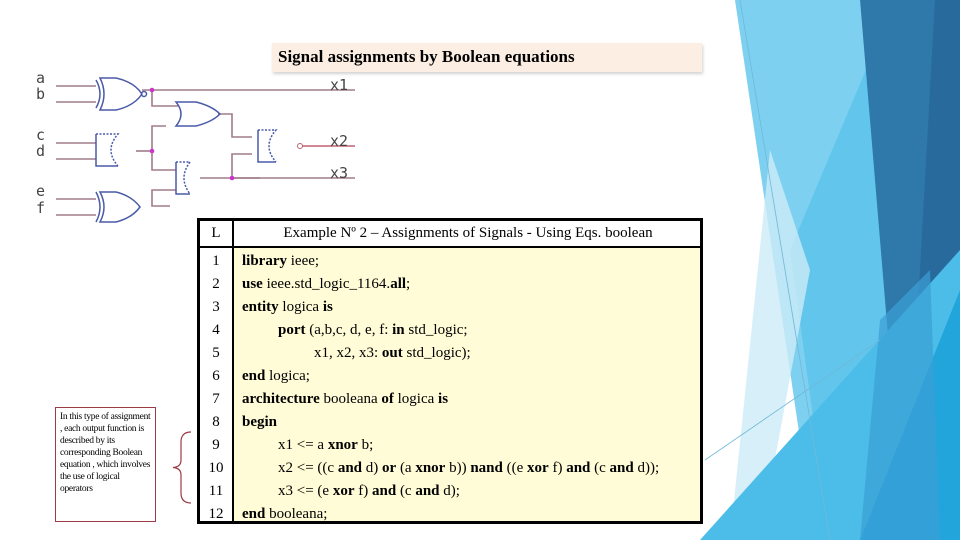  I want to click on code-keyword: entity, so click(260, 307).